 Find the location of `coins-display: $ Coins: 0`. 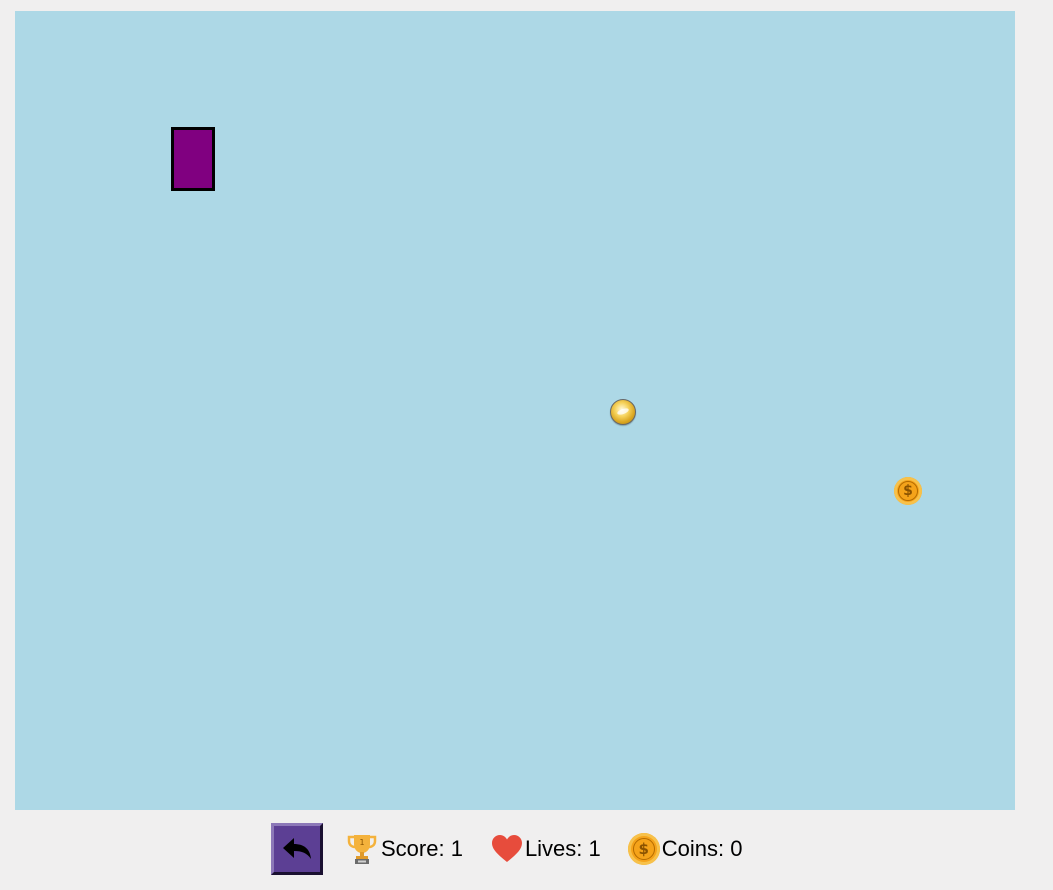

coins-display: $ Coins: 0 is located at coordinates (685, 849).